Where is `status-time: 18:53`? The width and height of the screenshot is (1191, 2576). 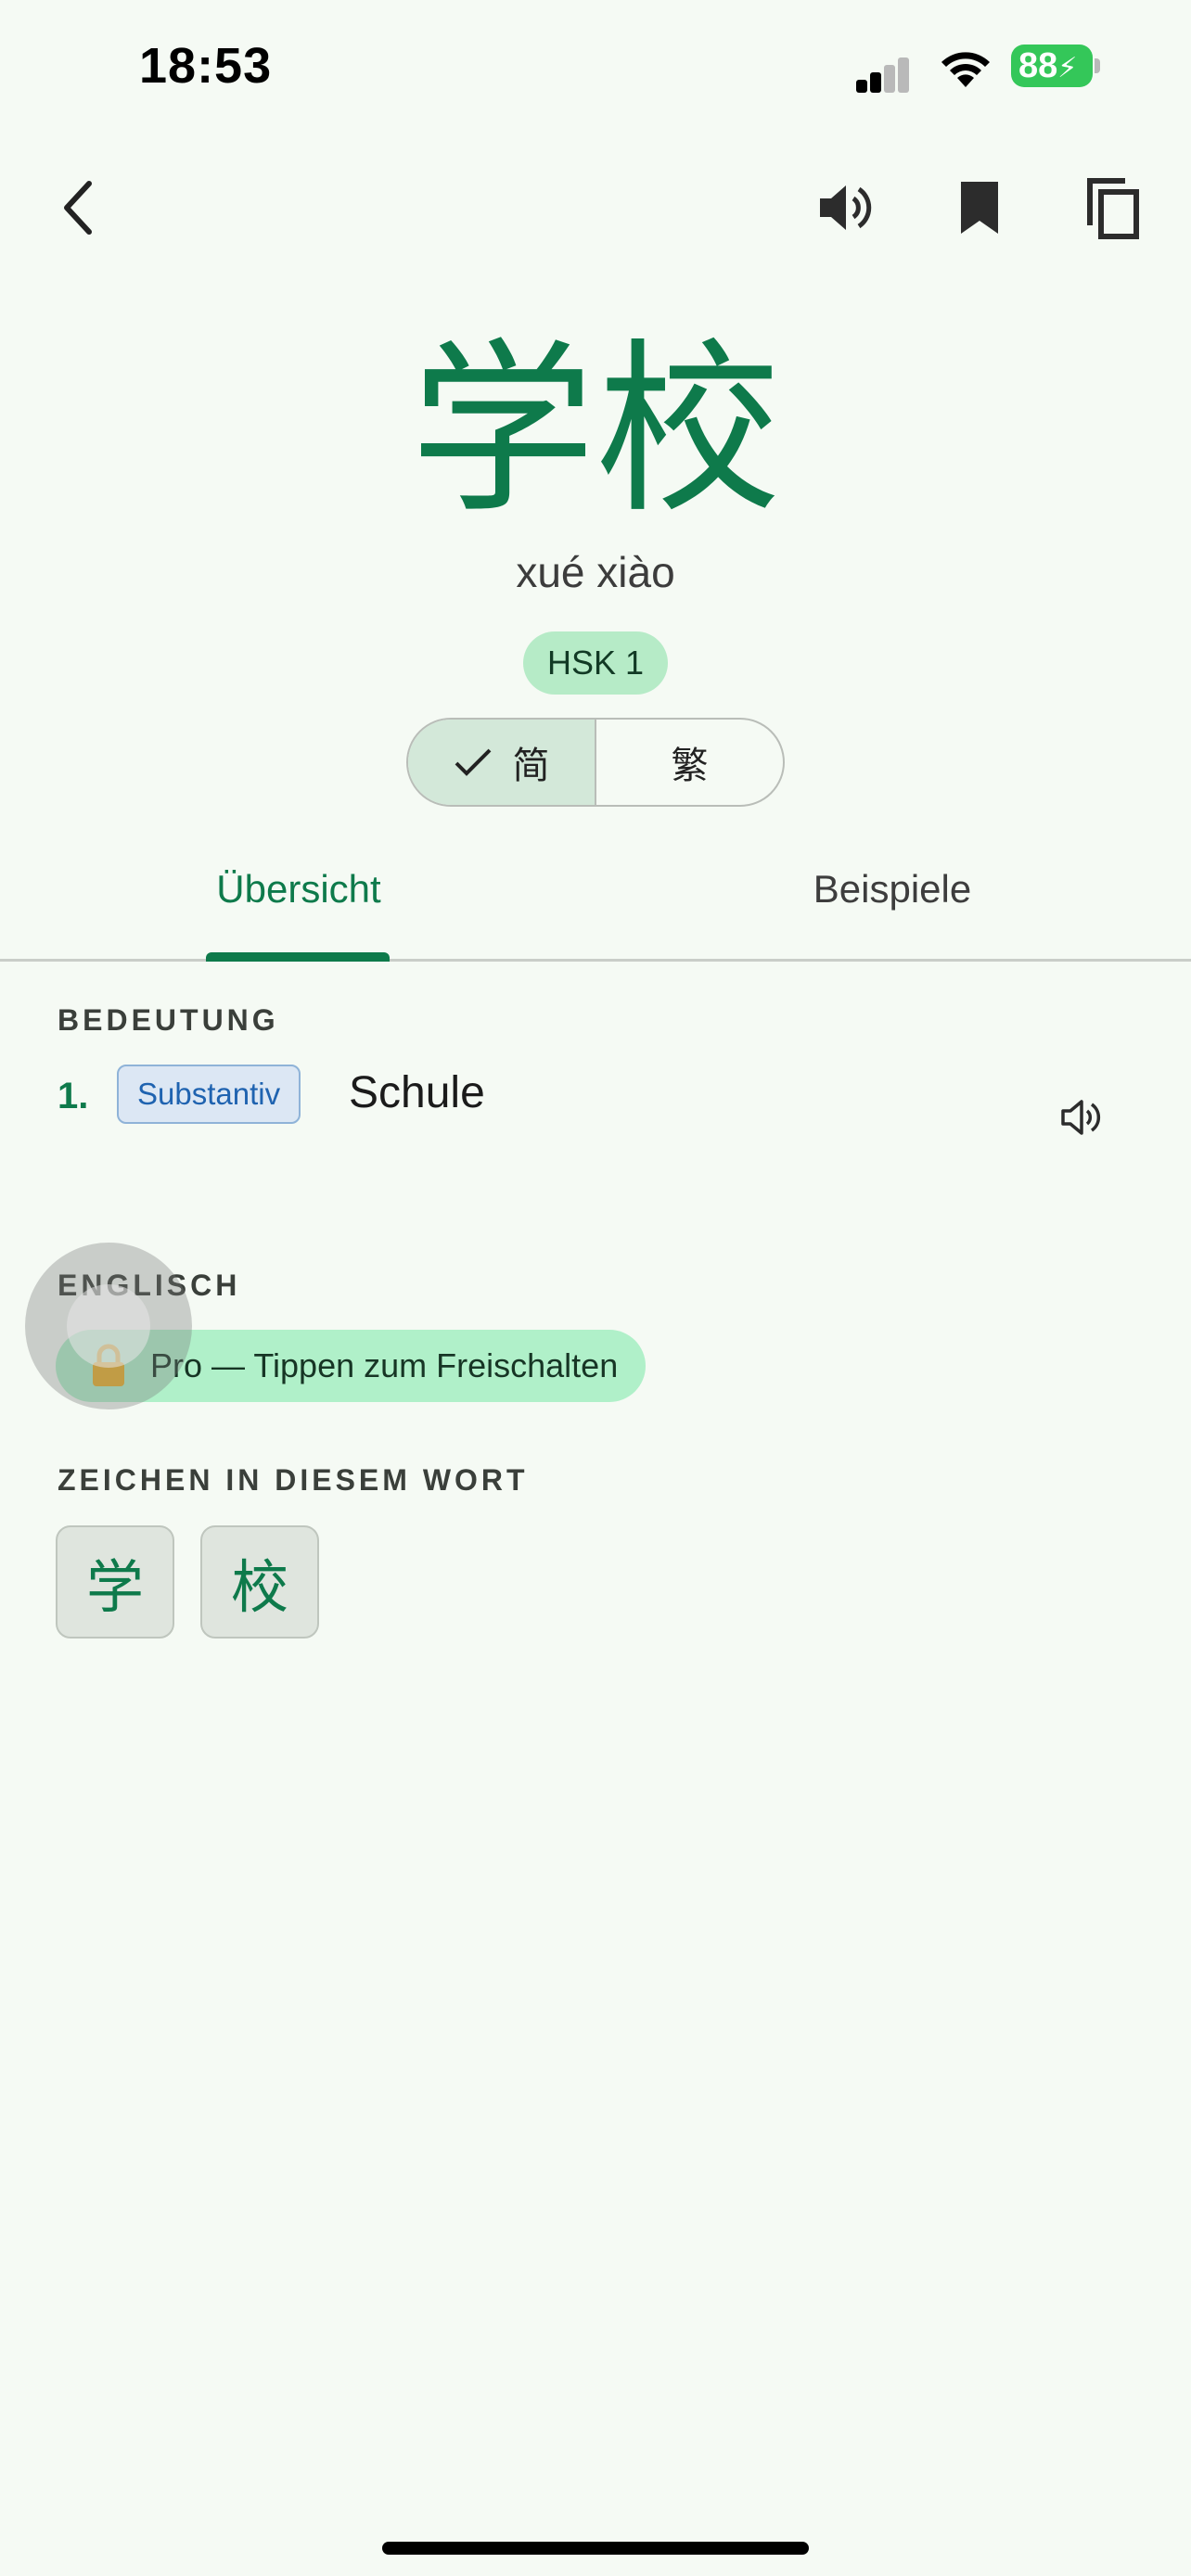
status-time: 18:53 is located at coordinates (206, 66).